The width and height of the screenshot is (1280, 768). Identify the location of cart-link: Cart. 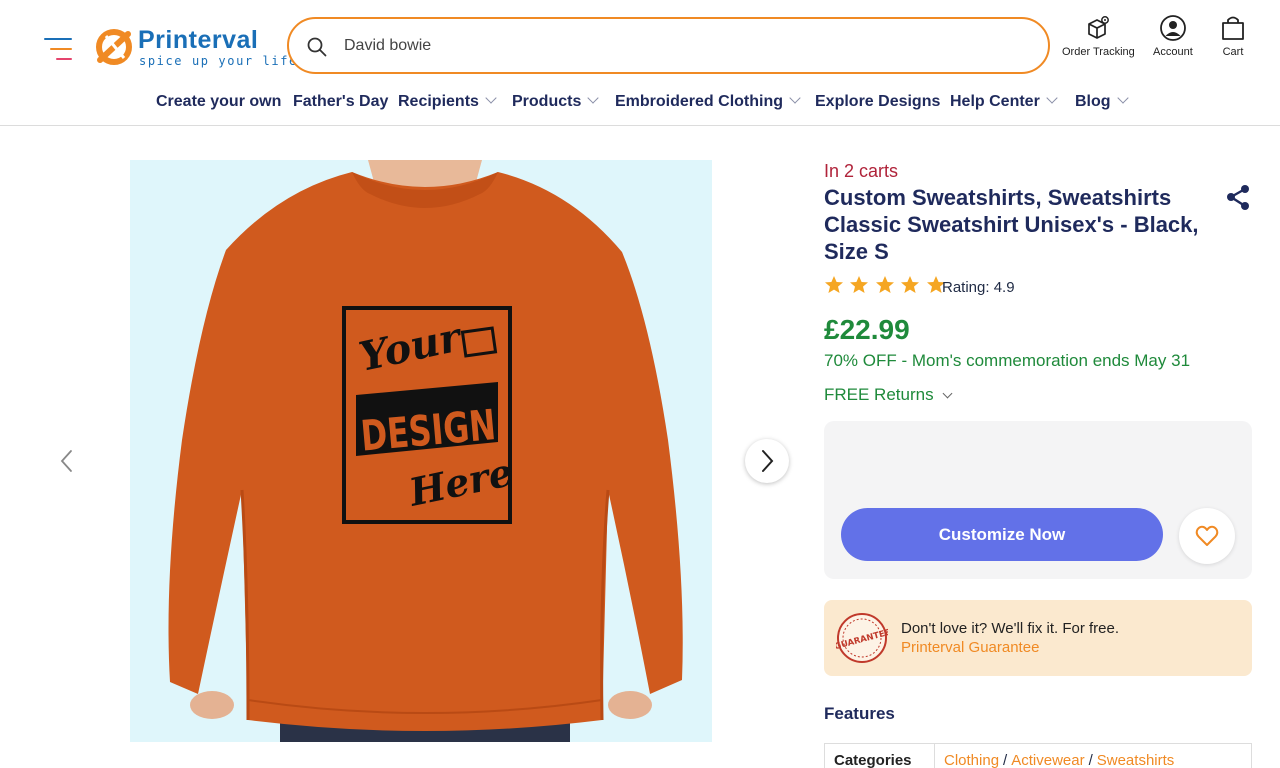
(1233, 36).